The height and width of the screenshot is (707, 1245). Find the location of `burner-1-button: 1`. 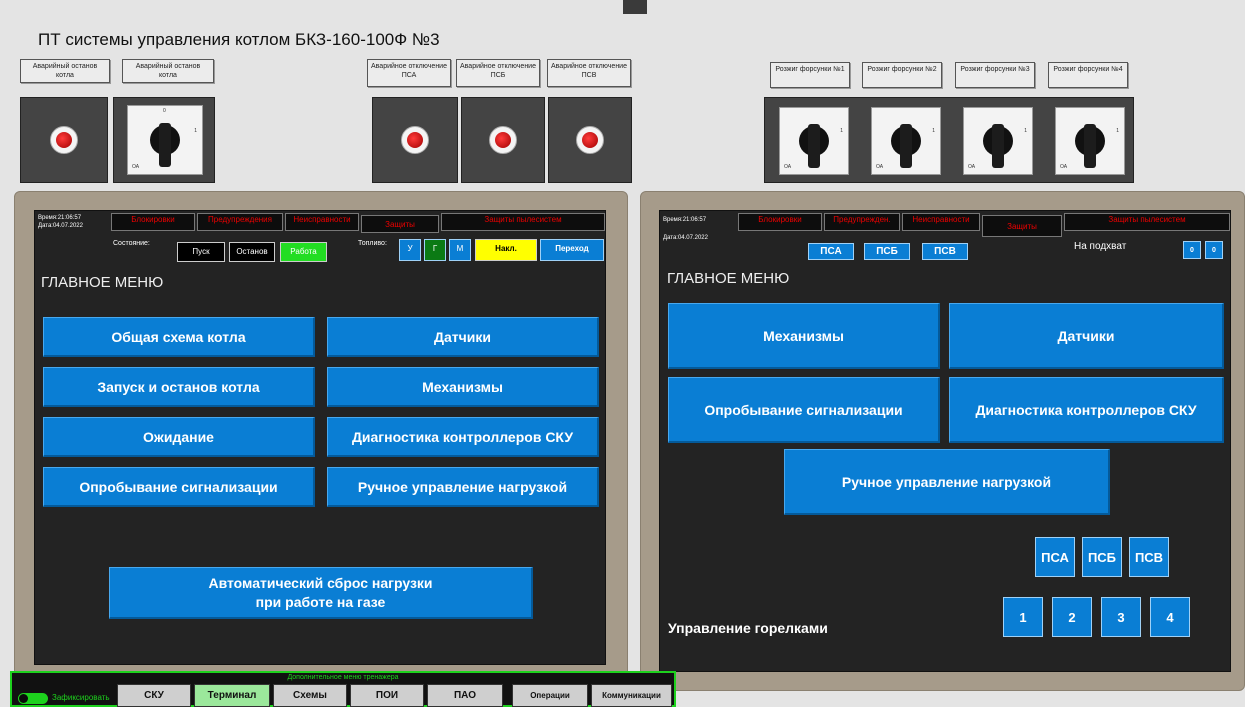

burner-1-button: 1 is located at coordinates (1023, 617).